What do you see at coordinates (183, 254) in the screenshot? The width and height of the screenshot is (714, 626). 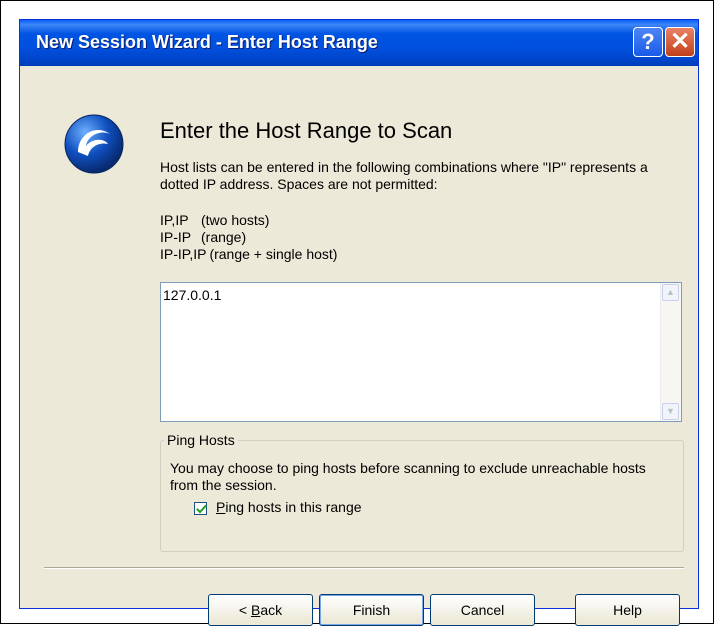 I see `combination-code: IP-IP,IP` at bounding box center [183, 254].